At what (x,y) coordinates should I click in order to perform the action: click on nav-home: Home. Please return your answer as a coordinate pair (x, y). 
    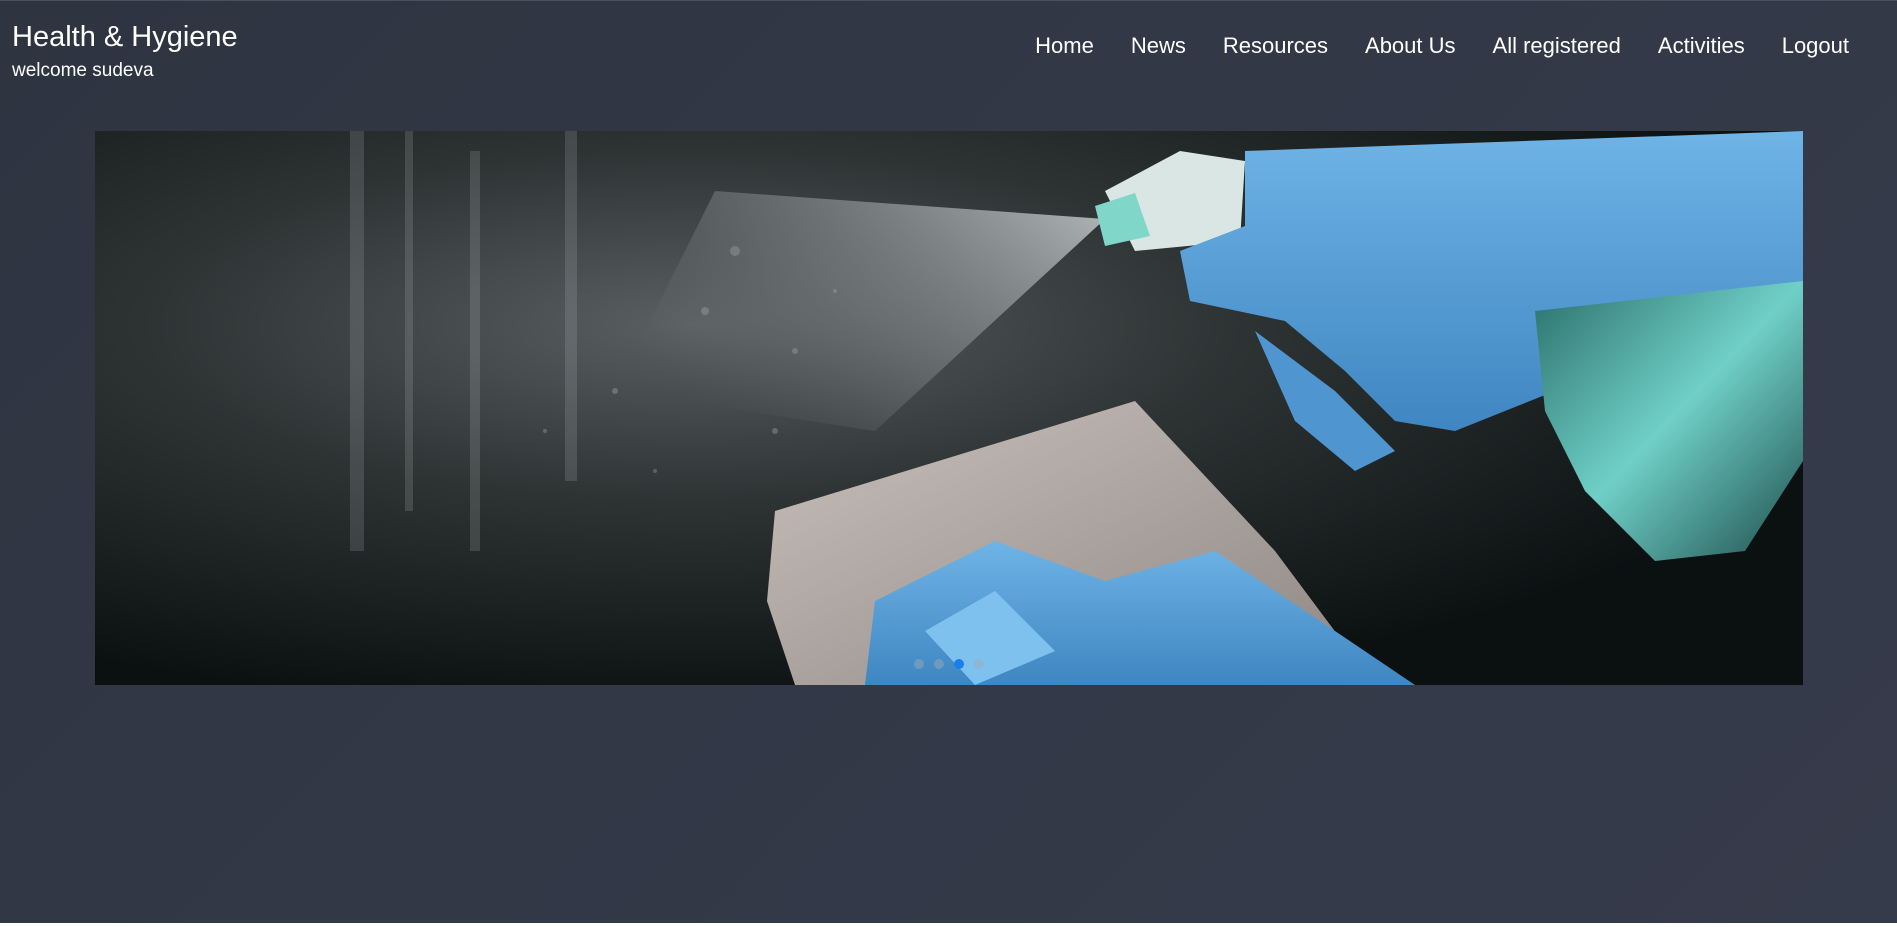
    Looking at the image, I should click on (1064, 46).